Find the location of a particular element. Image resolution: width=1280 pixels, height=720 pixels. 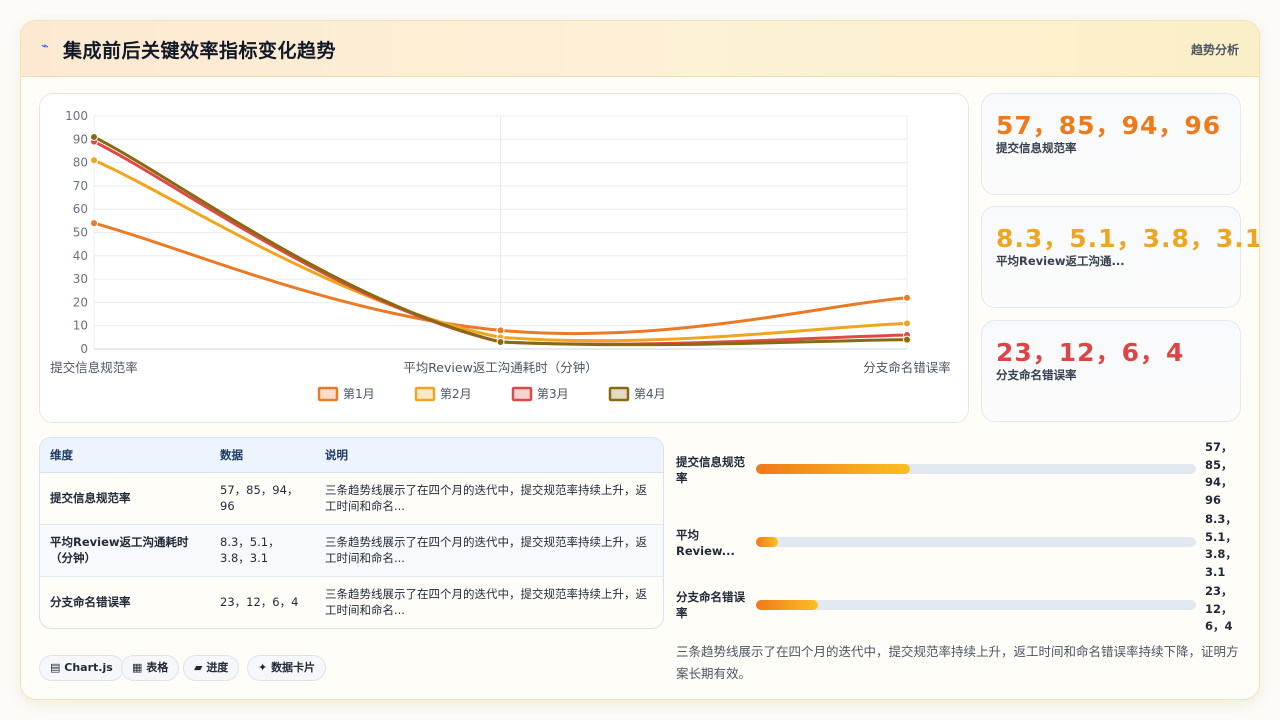

progress-label: 分支命名错误率 is located at coordinates (710, 605).